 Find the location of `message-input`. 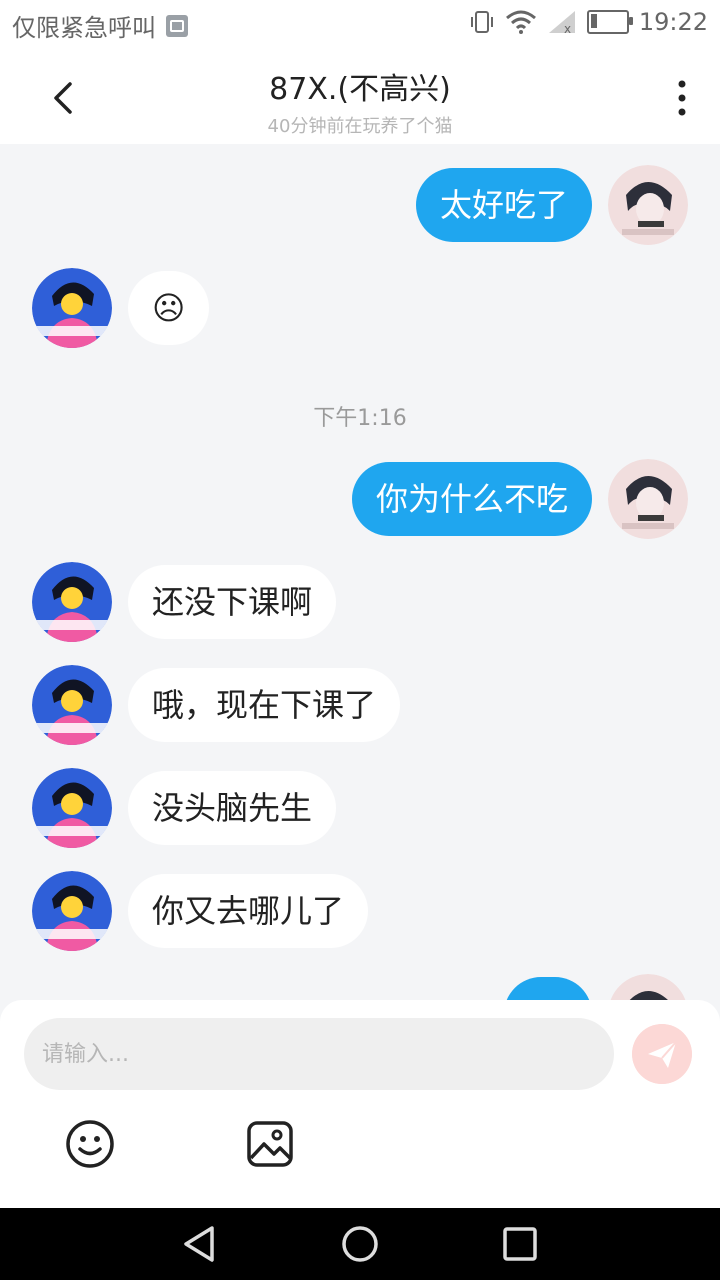

message-input is located at coordinates (319, 1054).